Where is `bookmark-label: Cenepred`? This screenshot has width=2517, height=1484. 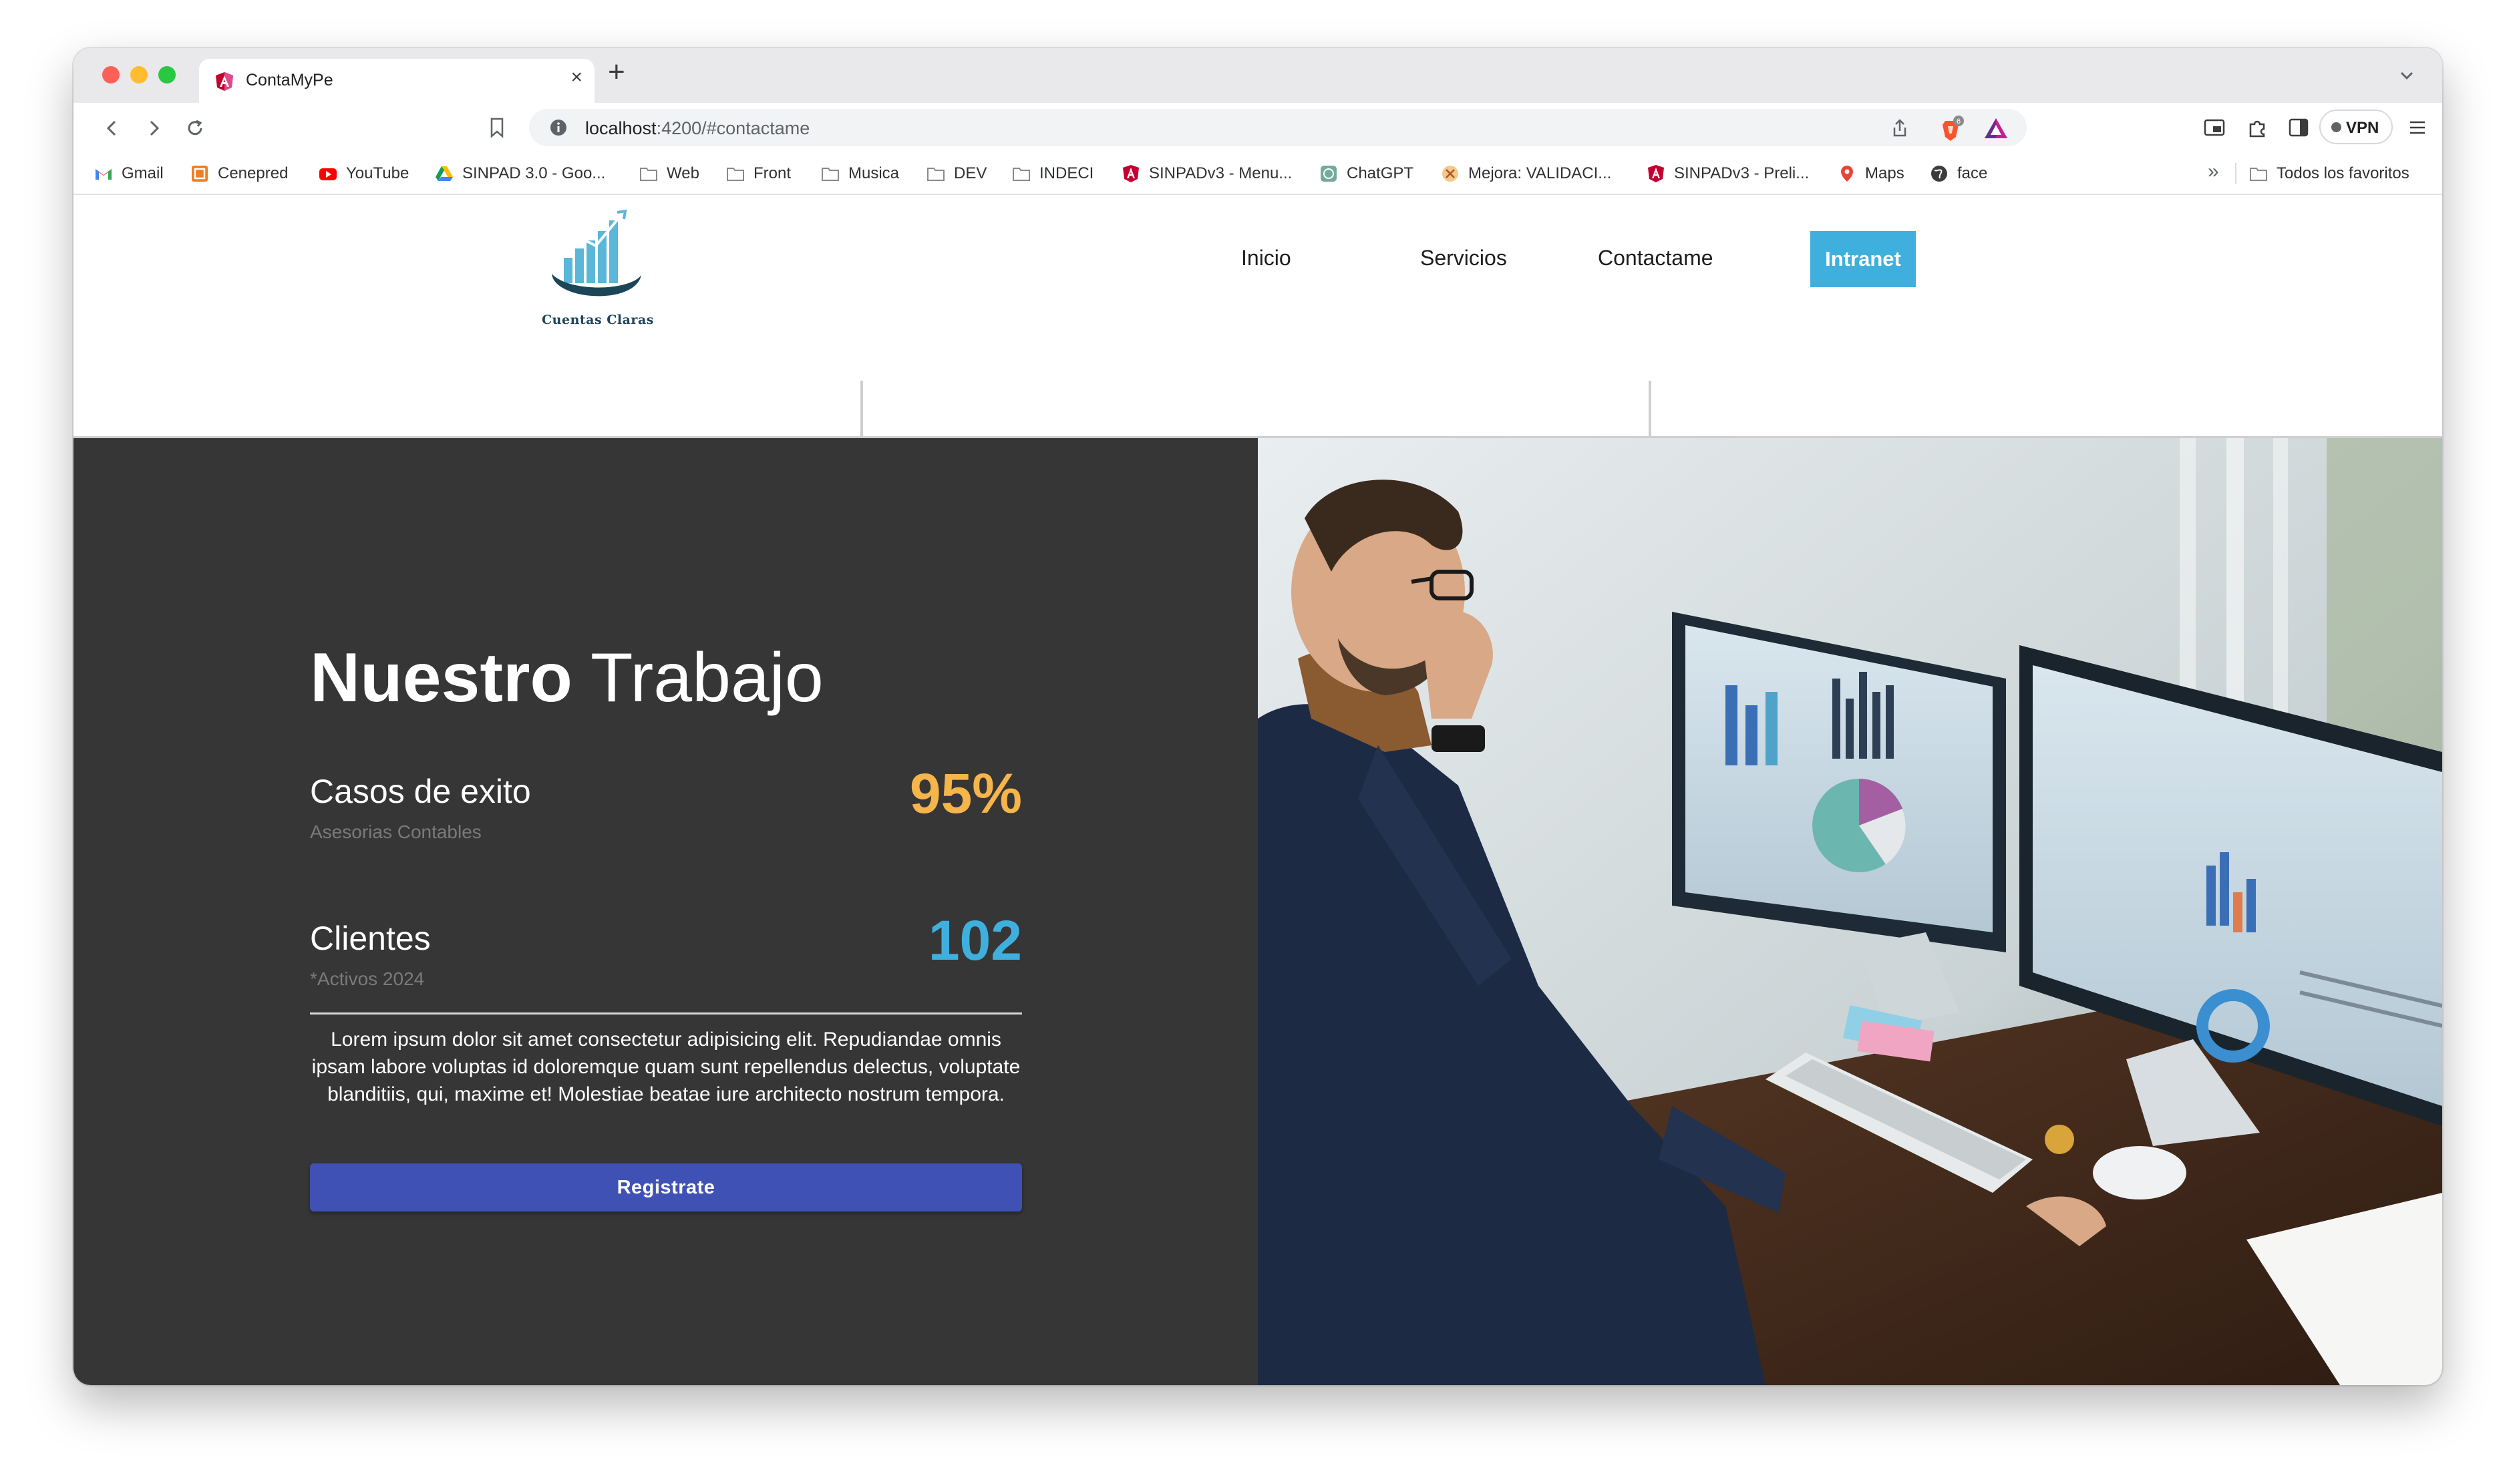 bookmark-label: Cenepred is located at coordinates (254, 173).